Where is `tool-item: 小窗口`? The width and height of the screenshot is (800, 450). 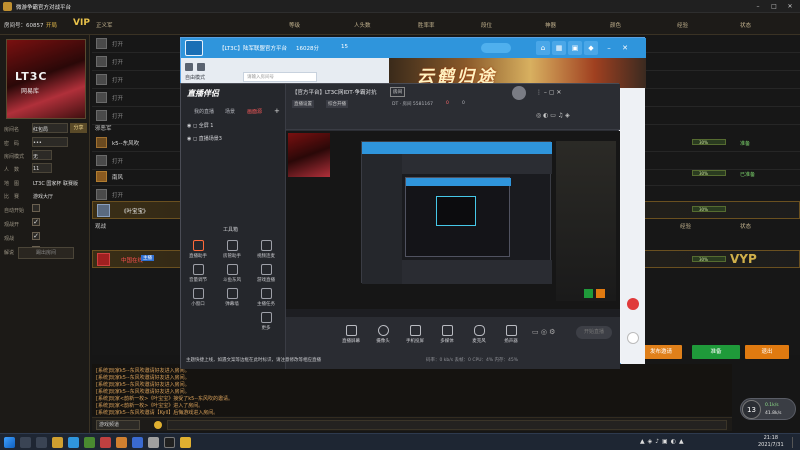 tool-item: 小窗口 is located at coordinates (198, 297).